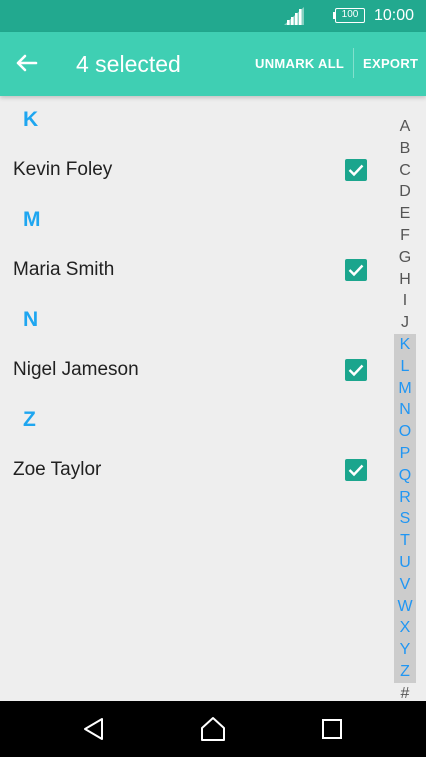  What do you see at coordinates (63, 169) in the screenshot?
I see `contact-name: Kevin Foley` at bounding box center [63, 169].